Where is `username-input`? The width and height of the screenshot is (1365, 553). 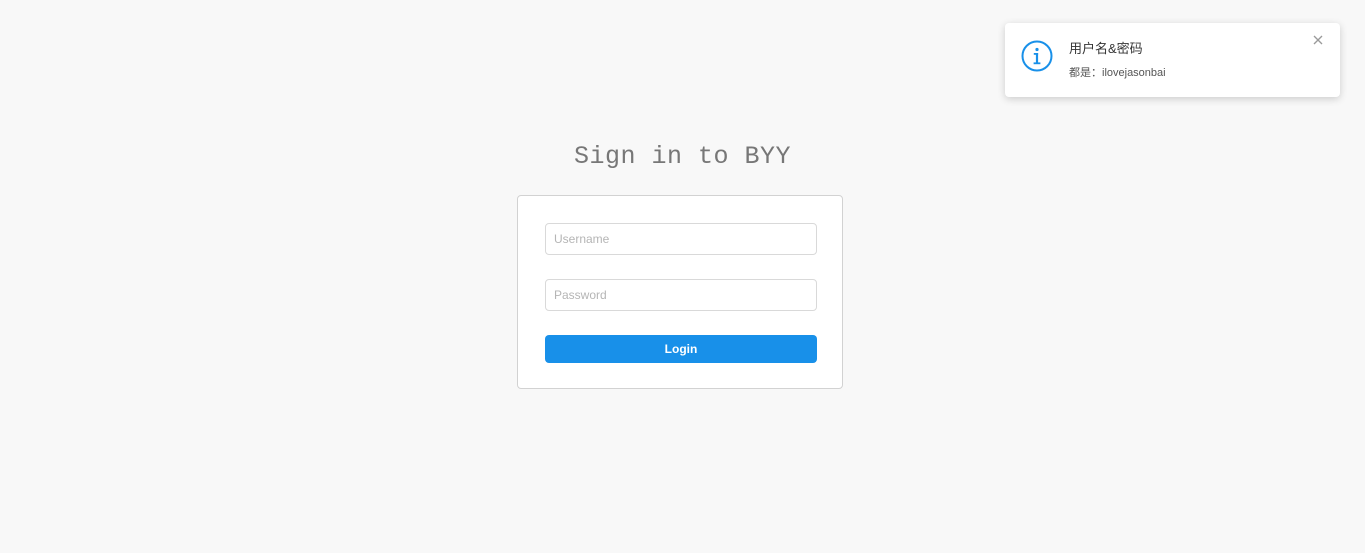
username-input is located at coordinates (681, 239).